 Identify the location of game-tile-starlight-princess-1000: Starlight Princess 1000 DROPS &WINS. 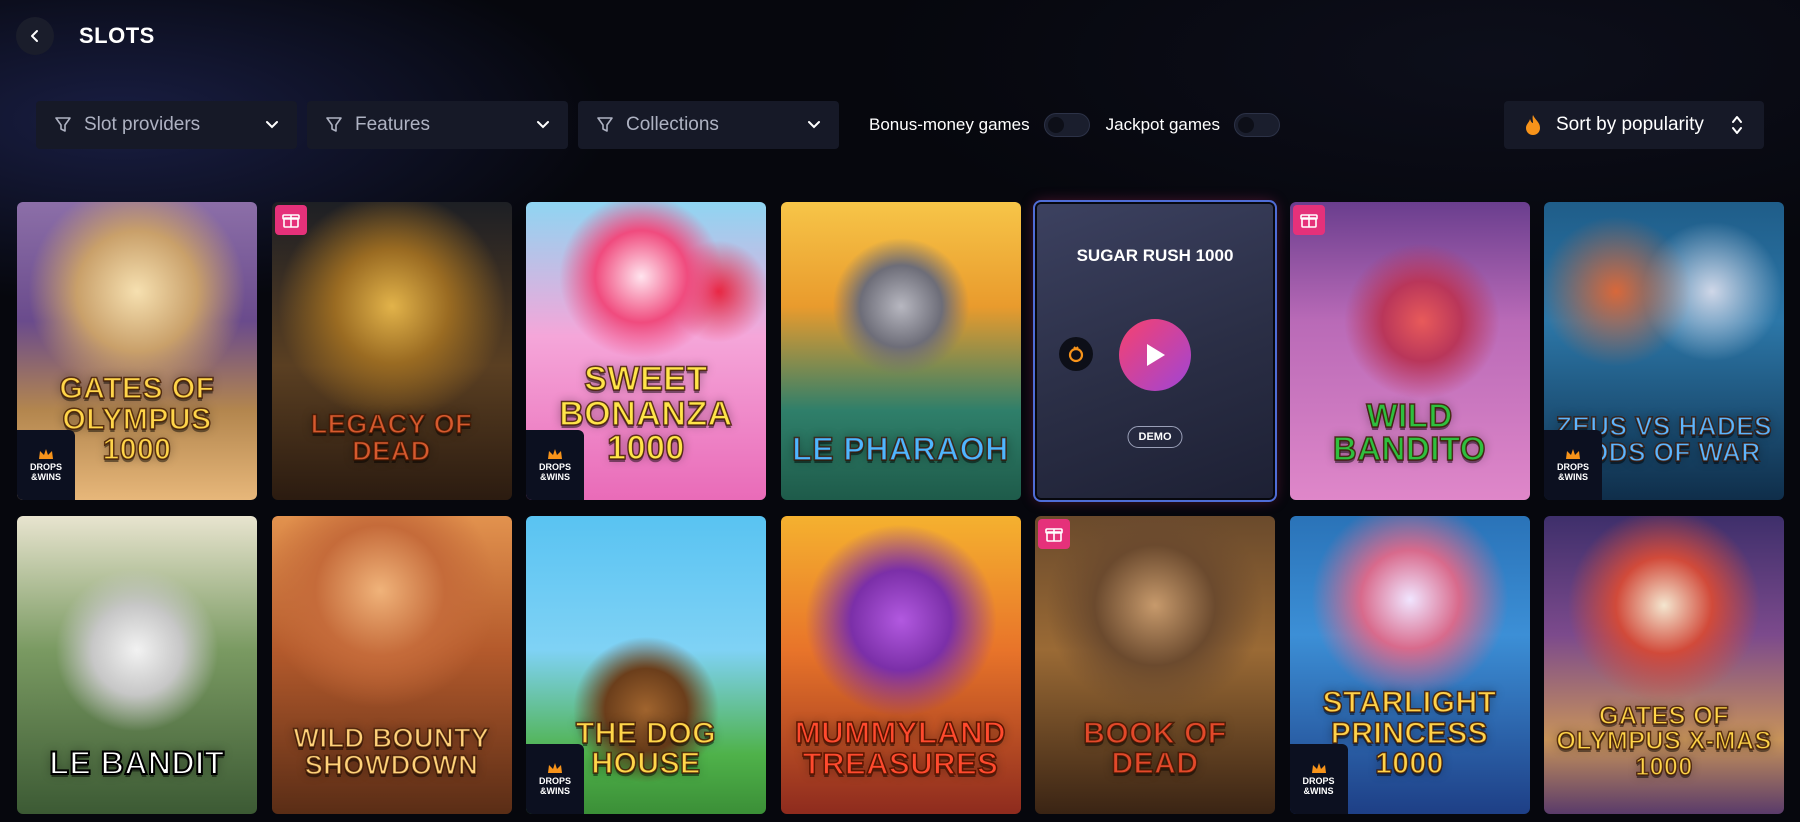
(1409, 665).